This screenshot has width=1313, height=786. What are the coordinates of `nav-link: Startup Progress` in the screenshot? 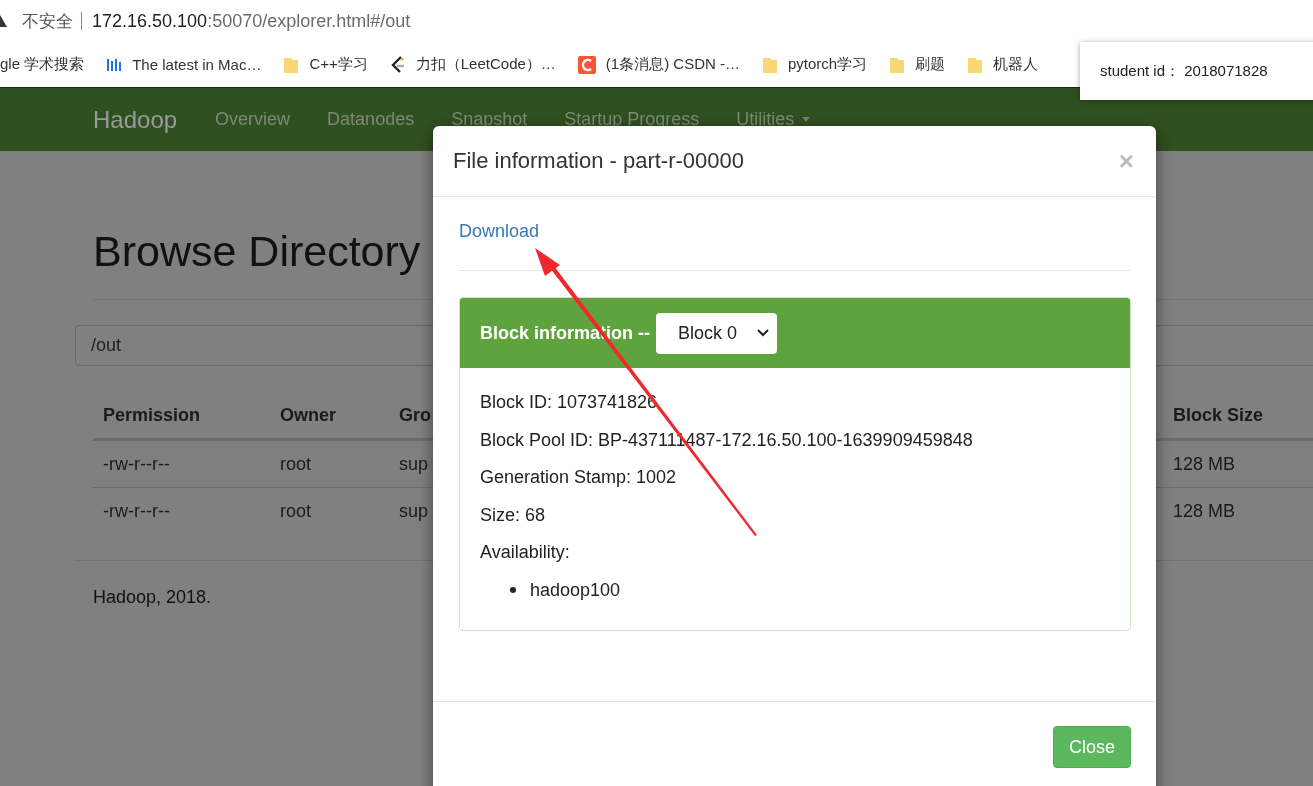 It's located at (632, 119).